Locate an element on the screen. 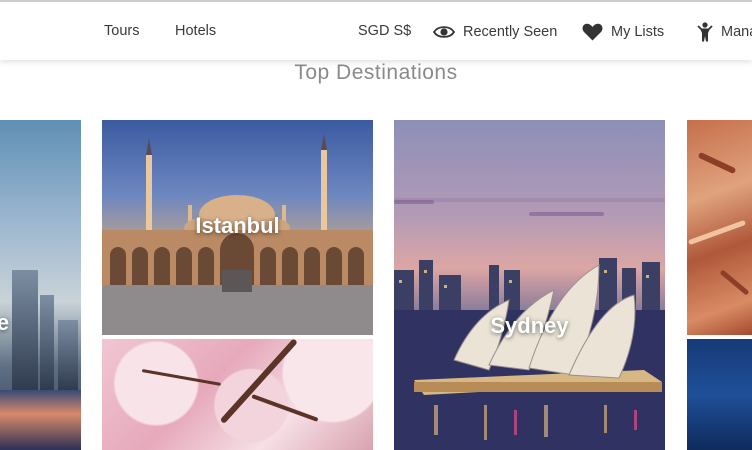  destination-name: e is located at coordinates (5, 322).